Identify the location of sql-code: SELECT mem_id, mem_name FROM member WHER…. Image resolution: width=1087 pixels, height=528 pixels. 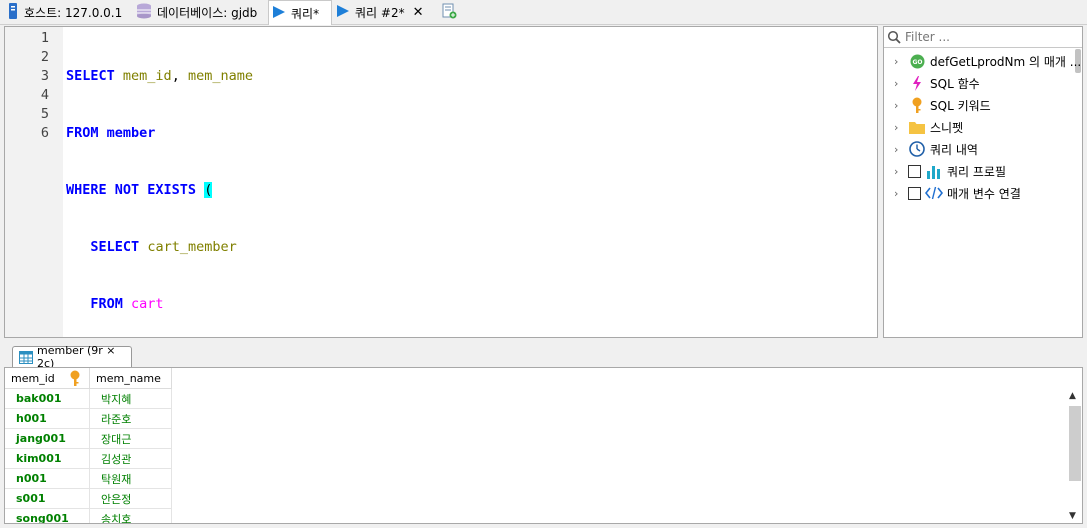
(192, 183).